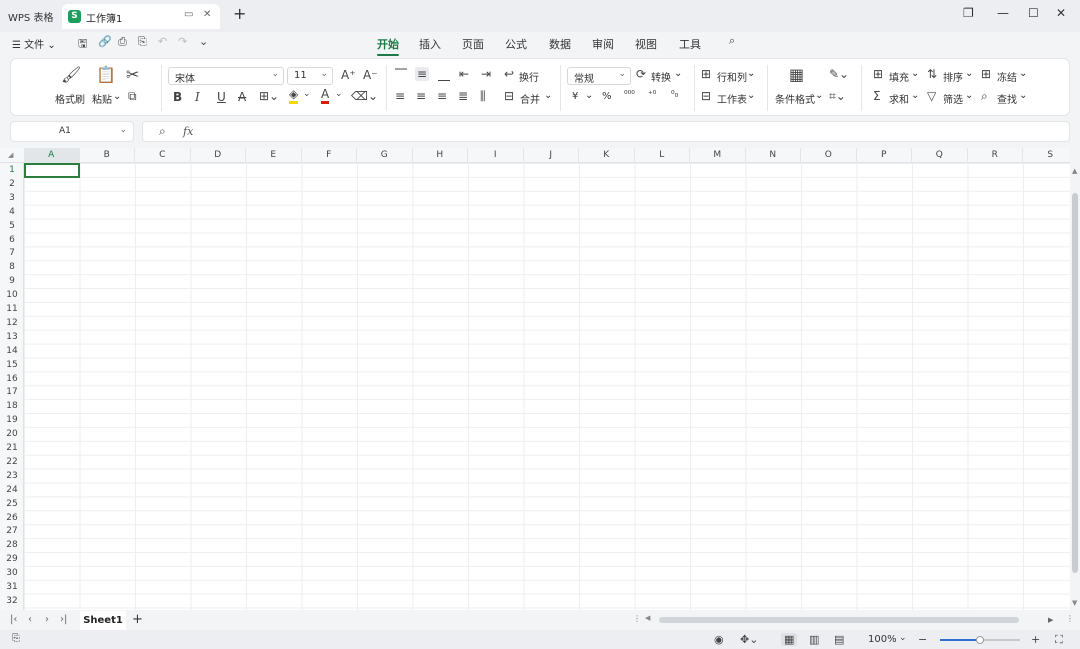 The image size is (1080, 649). Describe the element at coordinates (845, 619) in the screenshot. I see `horizontal-scrollbar: ◀` at that location.